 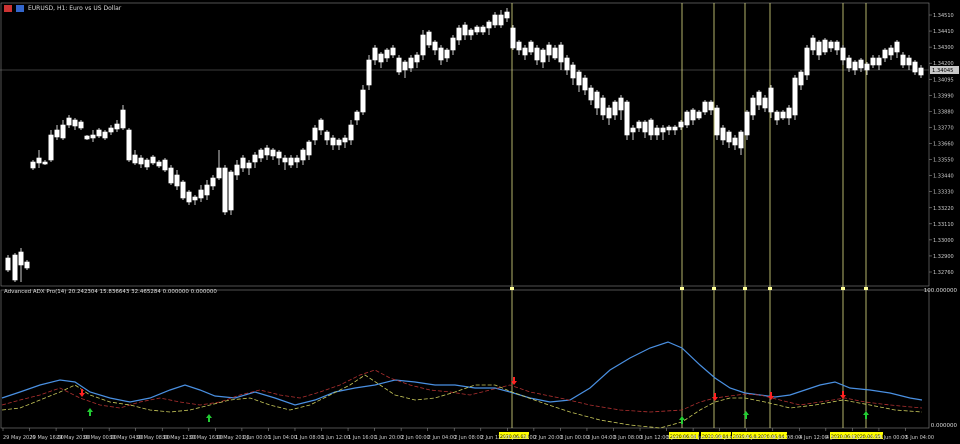 I want to click on time-label: 1 Jun 00:00, so click(x=256, y=438).